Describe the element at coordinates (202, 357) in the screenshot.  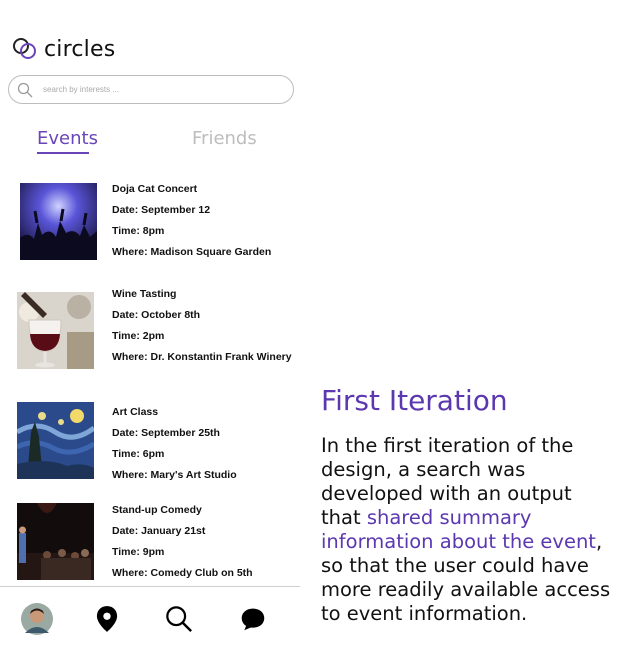
I see `event-location: Where: Dr. Konstantin Frank Winery` at that location.